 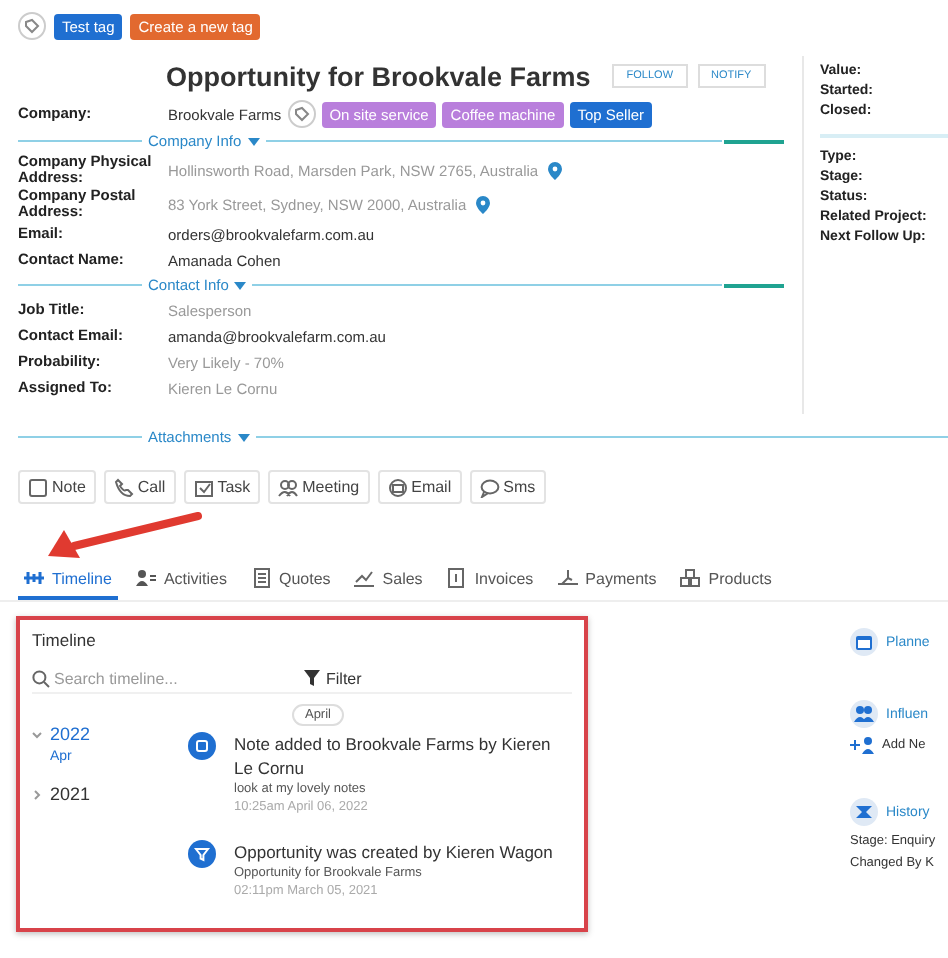 What do you see at coordinates (57, 487) in the screenshot?
I see `action-button: Note` at bounding box center [57, 487].